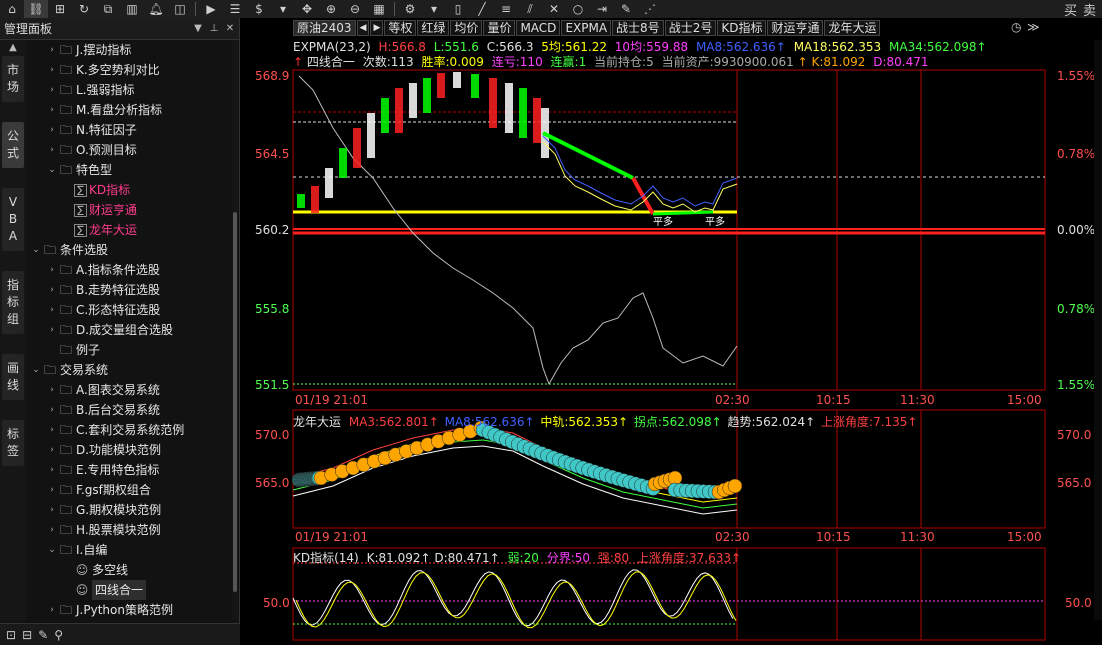 Image resolution: width=1102 pixels, height=645 pixels. What do you see at coordinates (482, 9) in the screenshot?
I see `line-tool-icon: ╱` at bounding box center [482, 9].